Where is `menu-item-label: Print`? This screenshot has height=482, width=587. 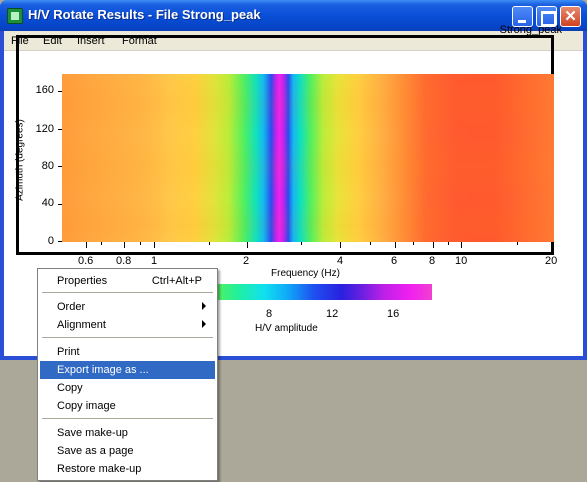
menu-item-label: Print is located at coordinates (68, 352).